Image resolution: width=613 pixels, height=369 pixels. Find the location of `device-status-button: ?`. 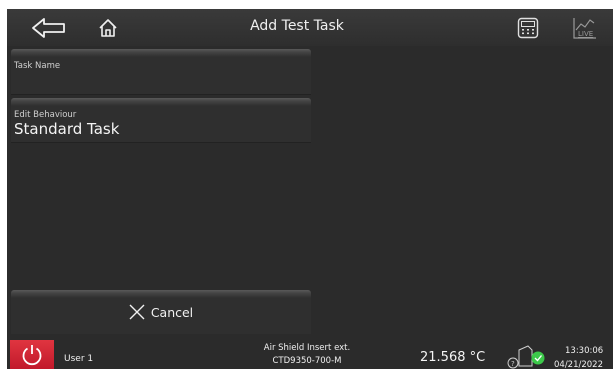

device-status-button: ? is located at coordinates (529, 354).